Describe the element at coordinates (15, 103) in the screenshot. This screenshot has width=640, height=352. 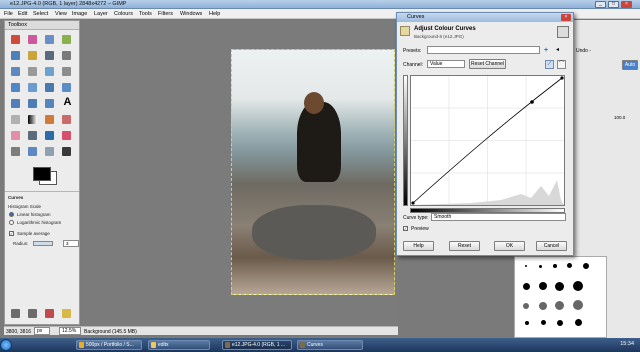
I see `perspective-icon` at that location.